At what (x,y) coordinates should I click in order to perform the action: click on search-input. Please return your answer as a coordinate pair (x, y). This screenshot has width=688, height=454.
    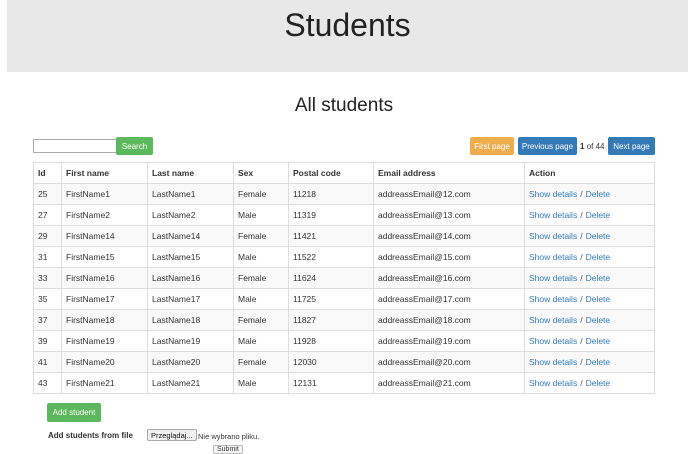
    Looking at the image, I should click on (75, 146).